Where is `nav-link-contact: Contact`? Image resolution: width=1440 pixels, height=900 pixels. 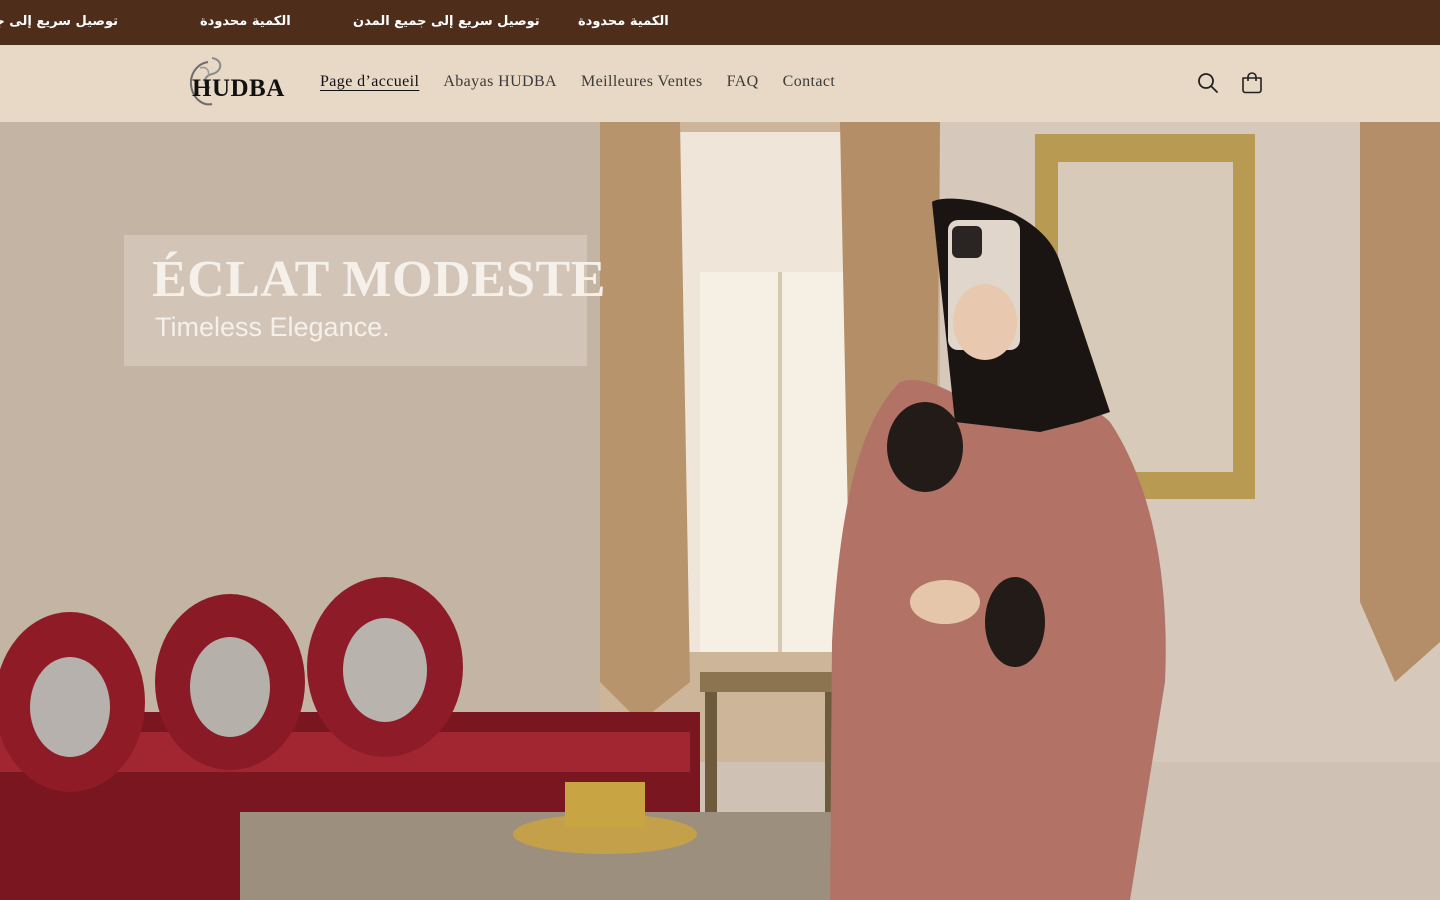
nav-link-contact: Contact is located at coordinates (809, 82).